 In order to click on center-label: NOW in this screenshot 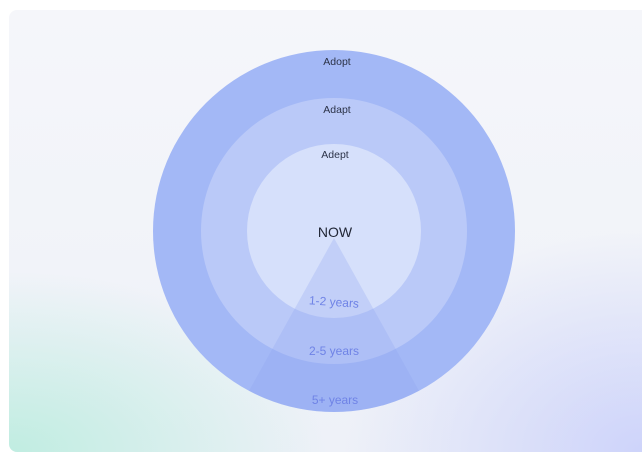, I will do `click(335, 232)`.